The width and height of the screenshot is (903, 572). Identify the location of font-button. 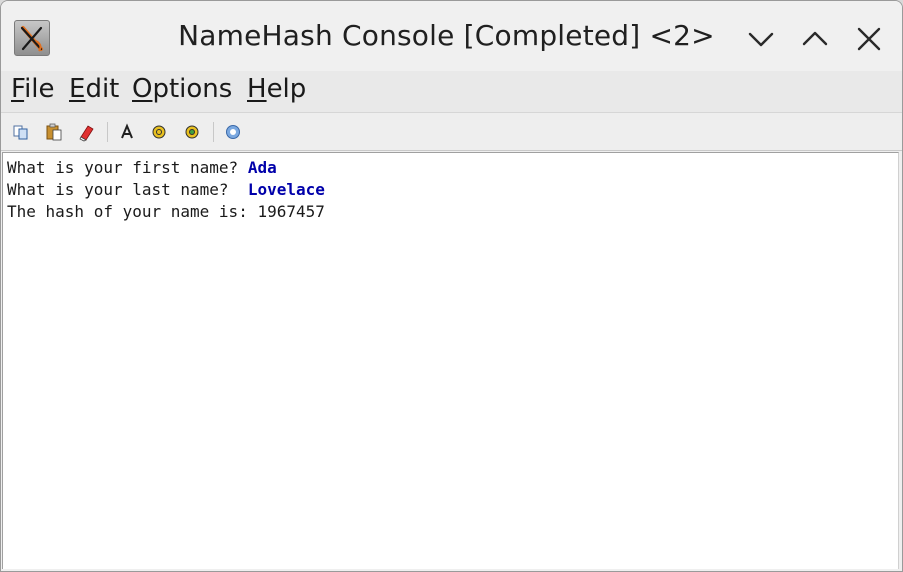
(127, 132).